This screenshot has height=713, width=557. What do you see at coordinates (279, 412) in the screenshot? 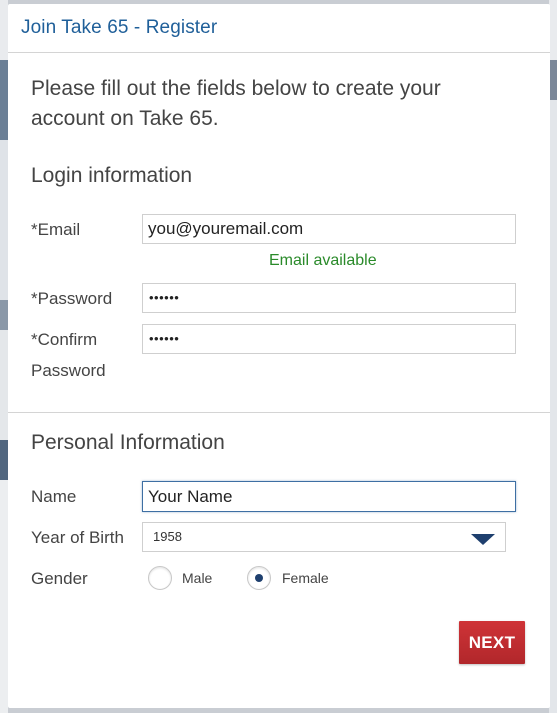
I see `section-divider` at bounding box center [279, 412].